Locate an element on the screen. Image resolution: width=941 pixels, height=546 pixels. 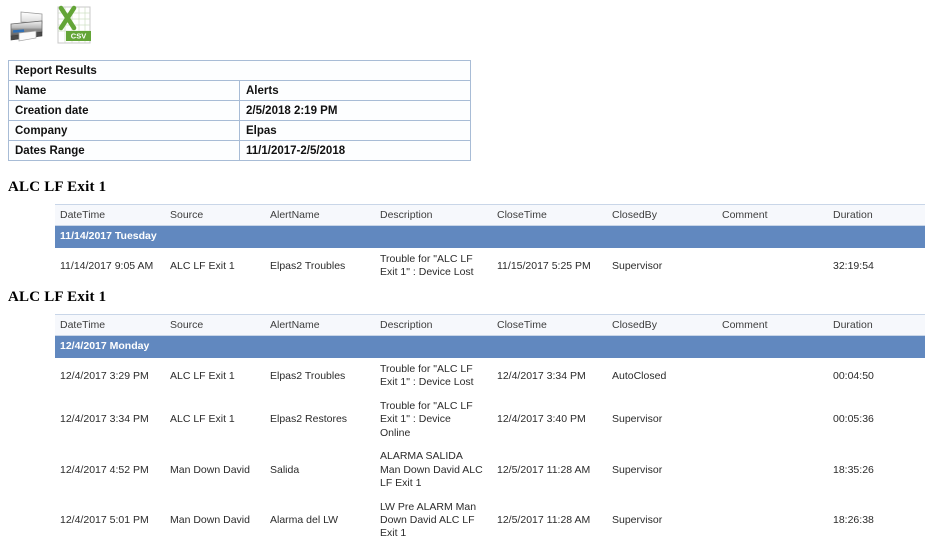
day-group-row: 11/14/2017 Tuesday is located at coordinates (490, 236).